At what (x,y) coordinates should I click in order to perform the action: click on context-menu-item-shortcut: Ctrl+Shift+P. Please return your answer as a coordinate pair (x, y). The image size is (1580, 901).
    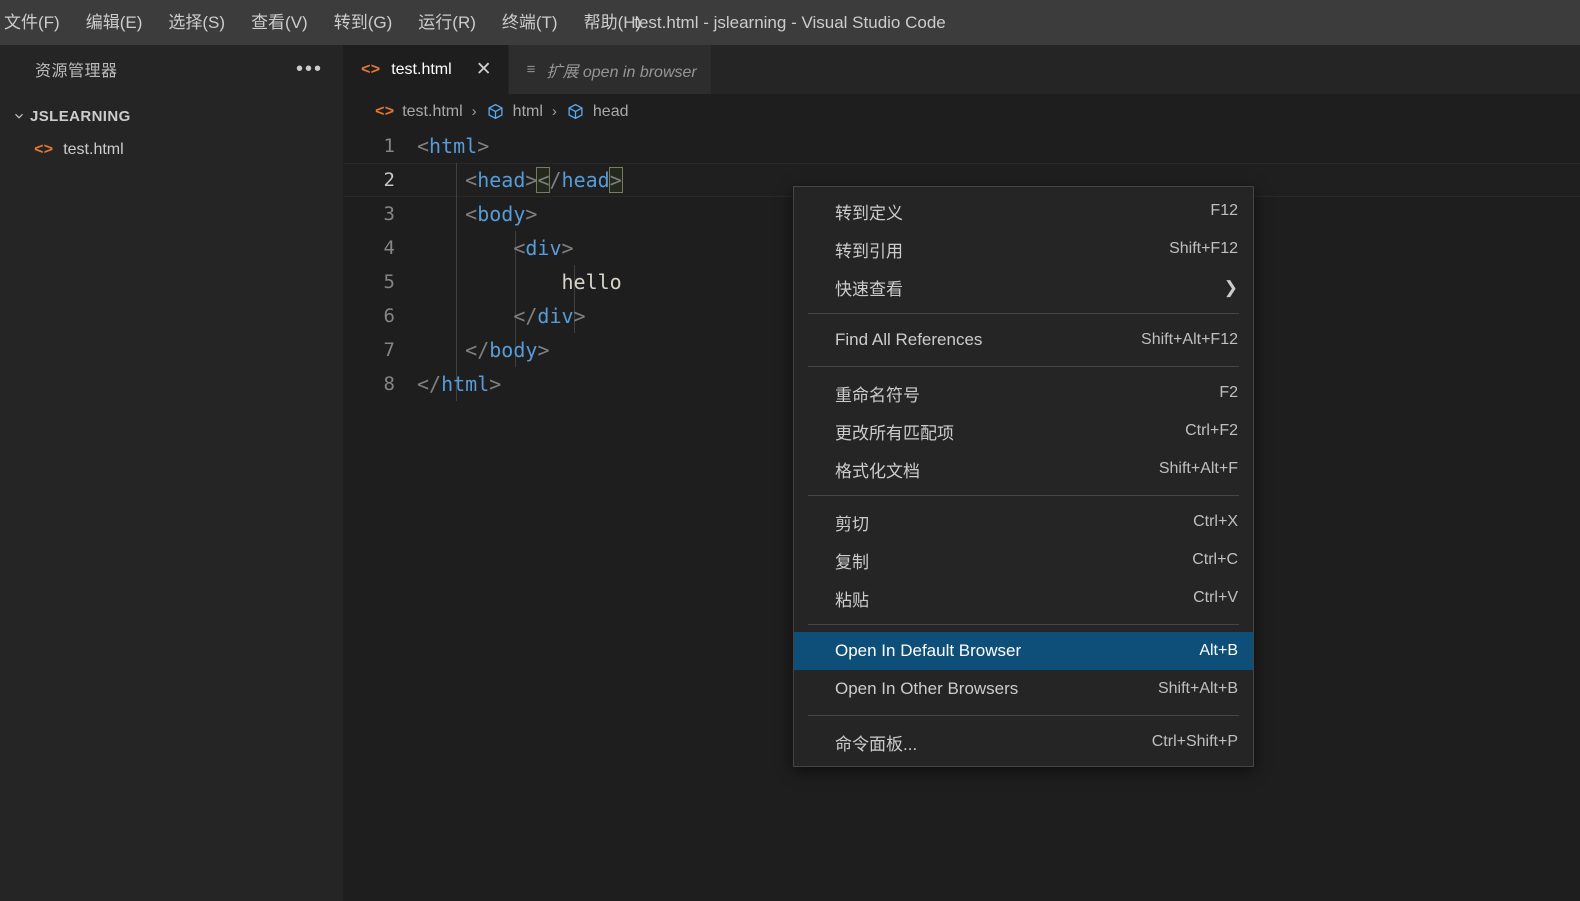
    Looking at the image, I should click on (1194, 741).